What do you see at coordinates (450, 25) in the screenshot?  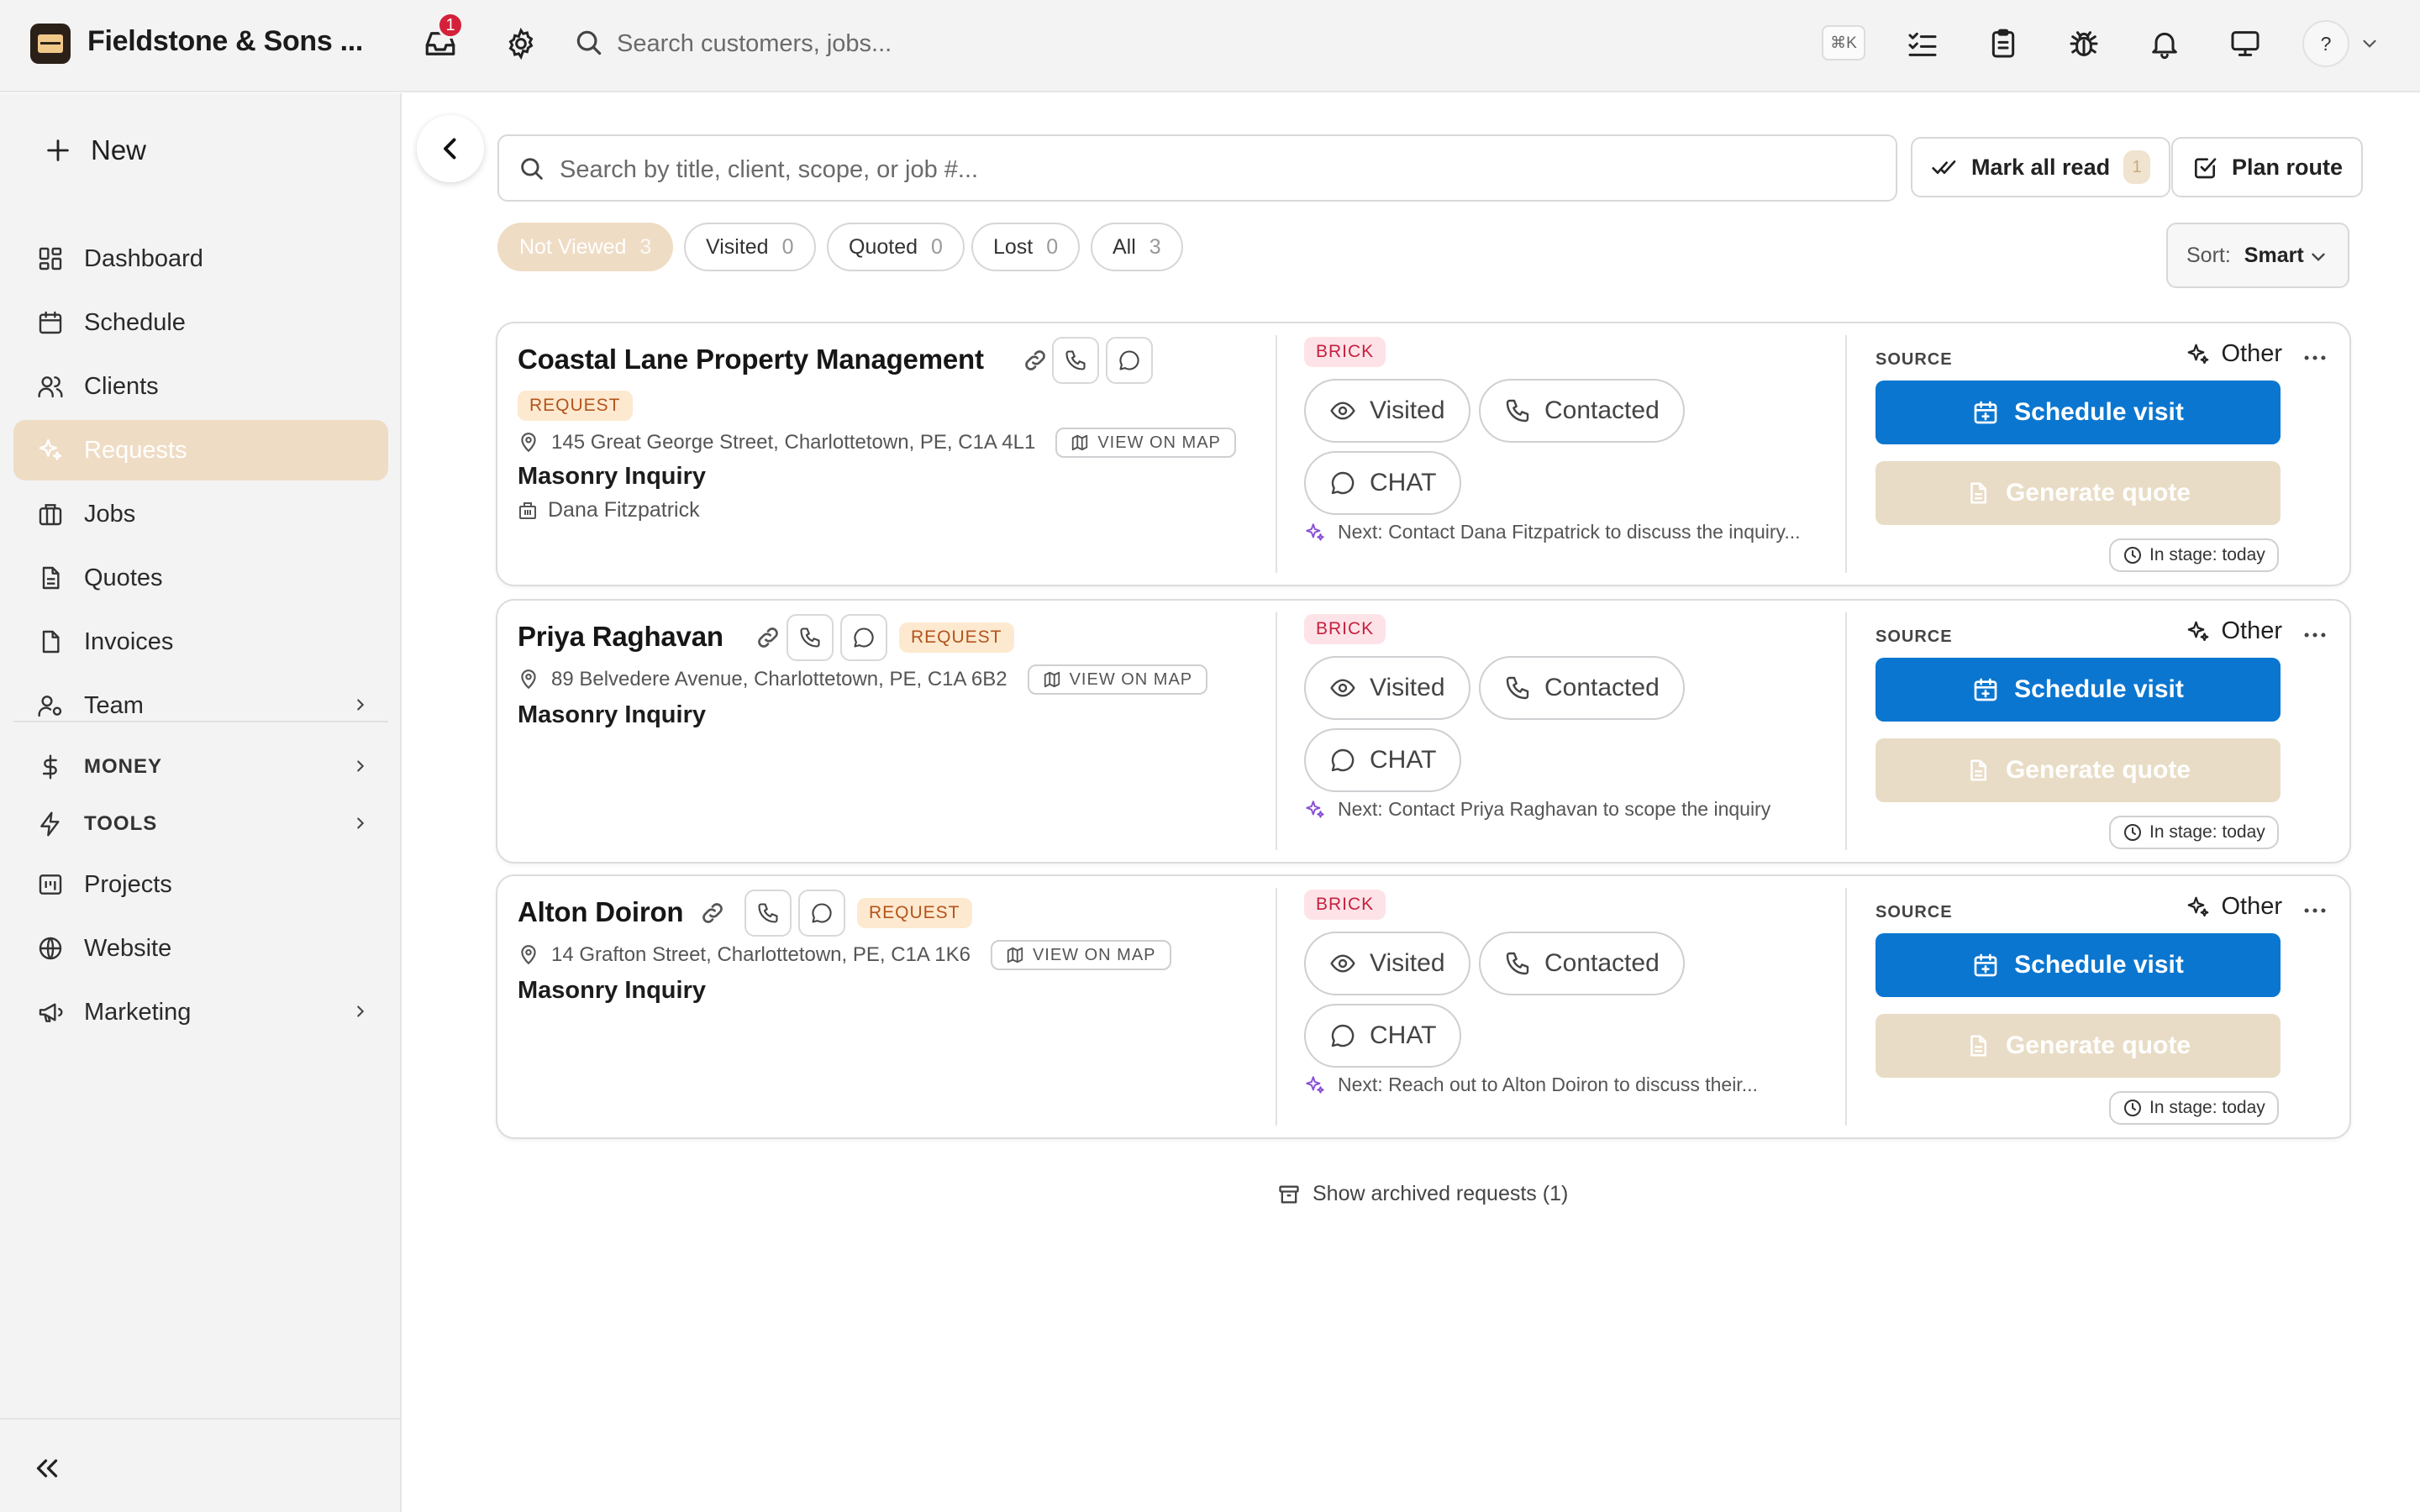 I see `inbox-badge: 1` at bounding box center [450, 25].